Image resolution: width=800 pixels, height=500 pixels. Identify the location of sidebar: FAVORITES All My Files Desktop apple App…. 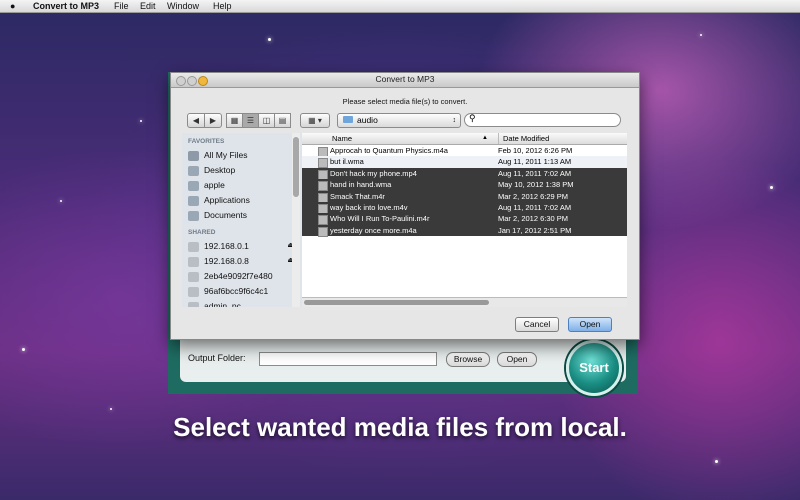
(242, 220).